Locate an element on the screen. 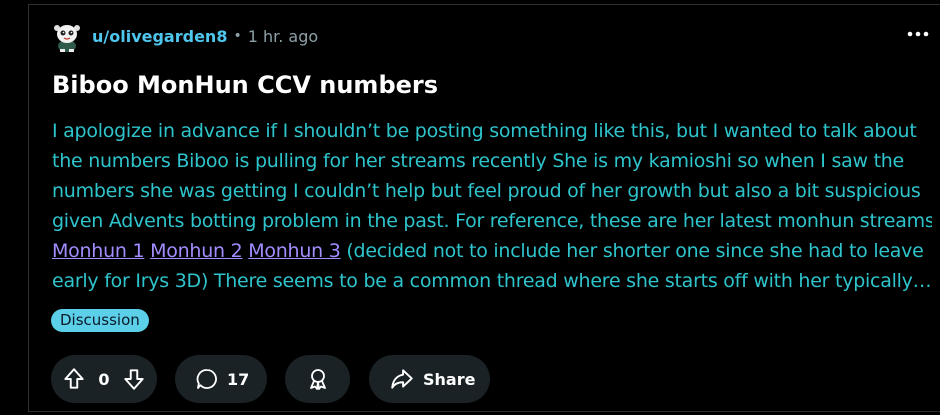 The height and width of the screenshot is (415, 940). link-monhun-3: Monhun 3 is located at coordinates (294, 251).